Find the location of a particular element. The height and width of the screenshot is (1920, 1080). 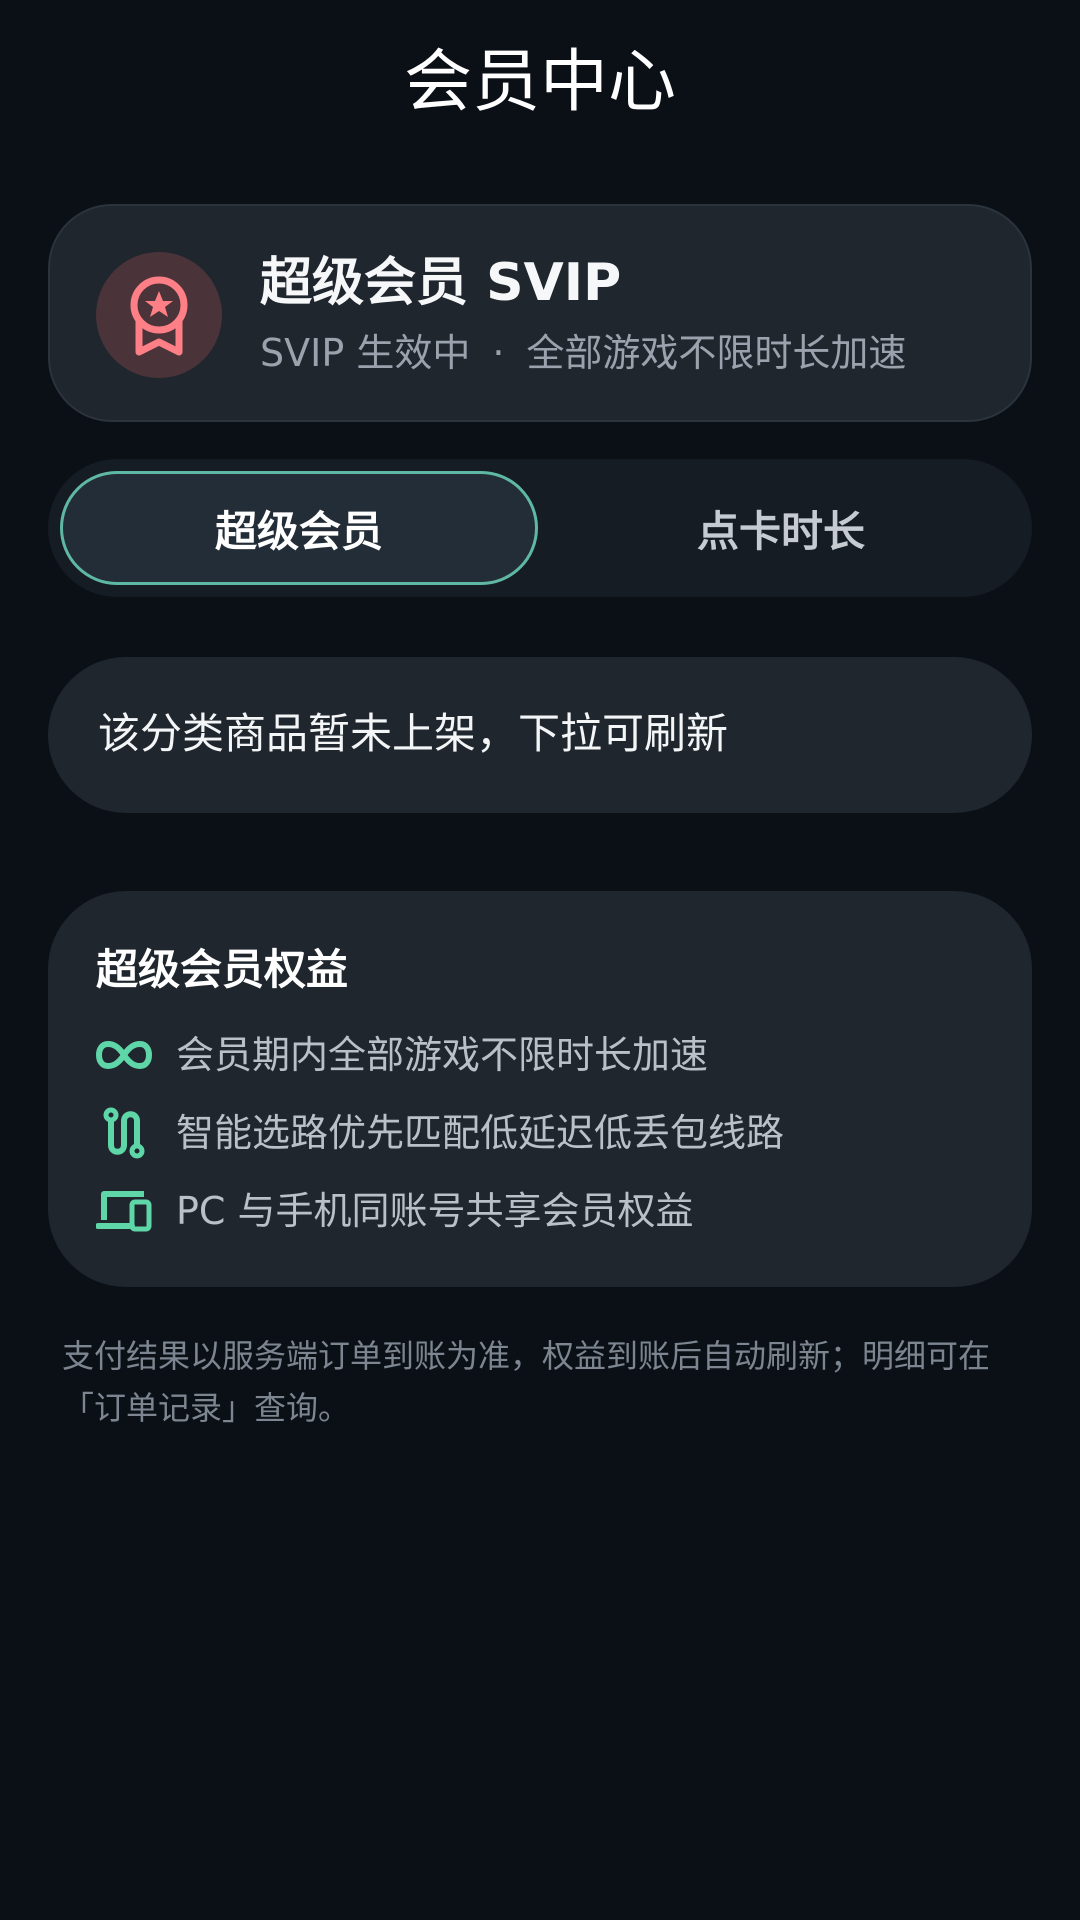

devices-icon is located at coordinates (124, 1211).